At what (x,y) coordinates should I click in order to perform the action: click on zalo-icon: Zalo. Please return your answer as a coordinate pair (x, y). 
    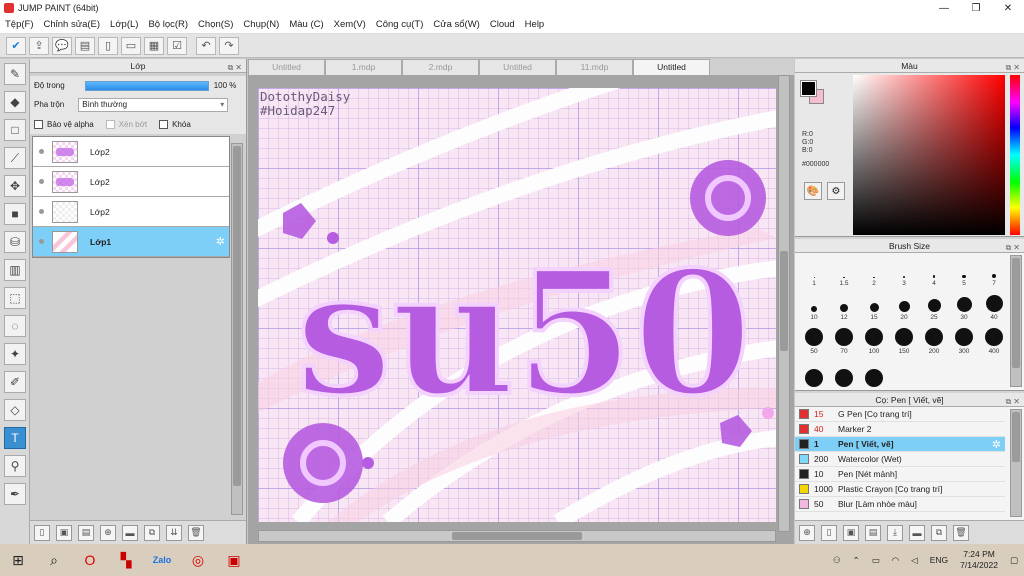
    Looking at the image, I should click on (162, 560).